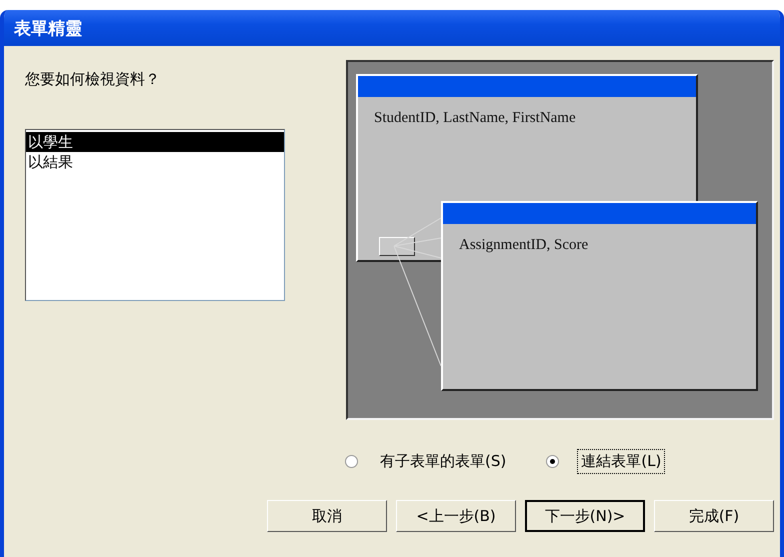 Image resolution: width=784 pixels, height=557 pixels. Describe the element at coordinates (607, 245) in the screenshot. I see `field-list: AssignmentID, Score` at that location.